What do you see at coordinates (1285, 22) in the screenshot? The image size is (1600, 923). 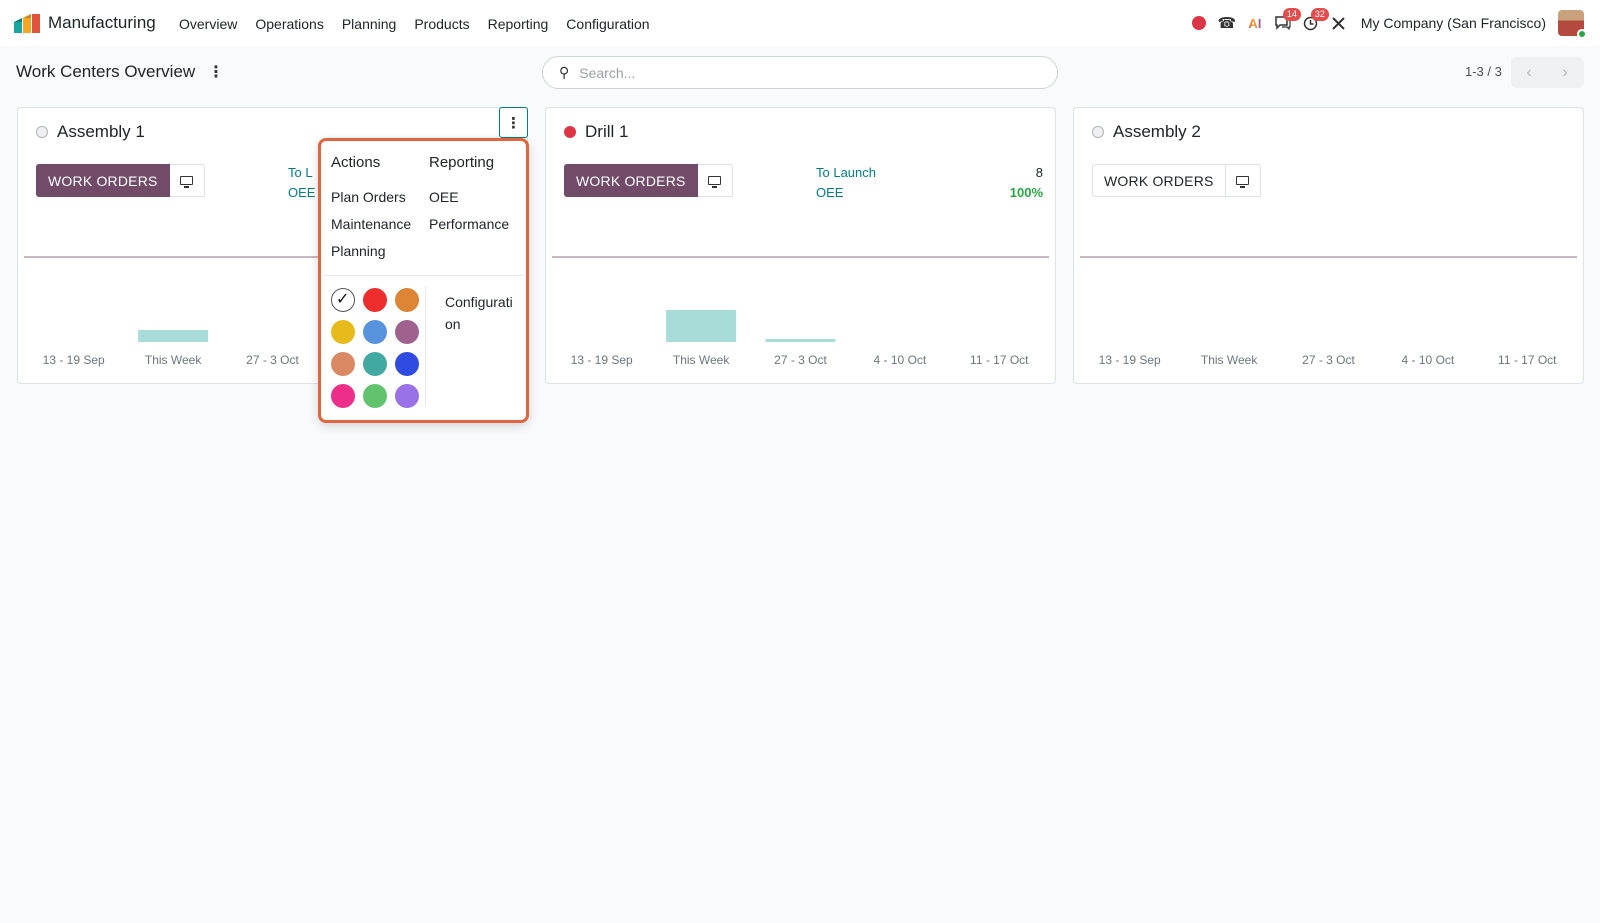 I see `messages-icon: 14` at bounding box center [1285, 22].